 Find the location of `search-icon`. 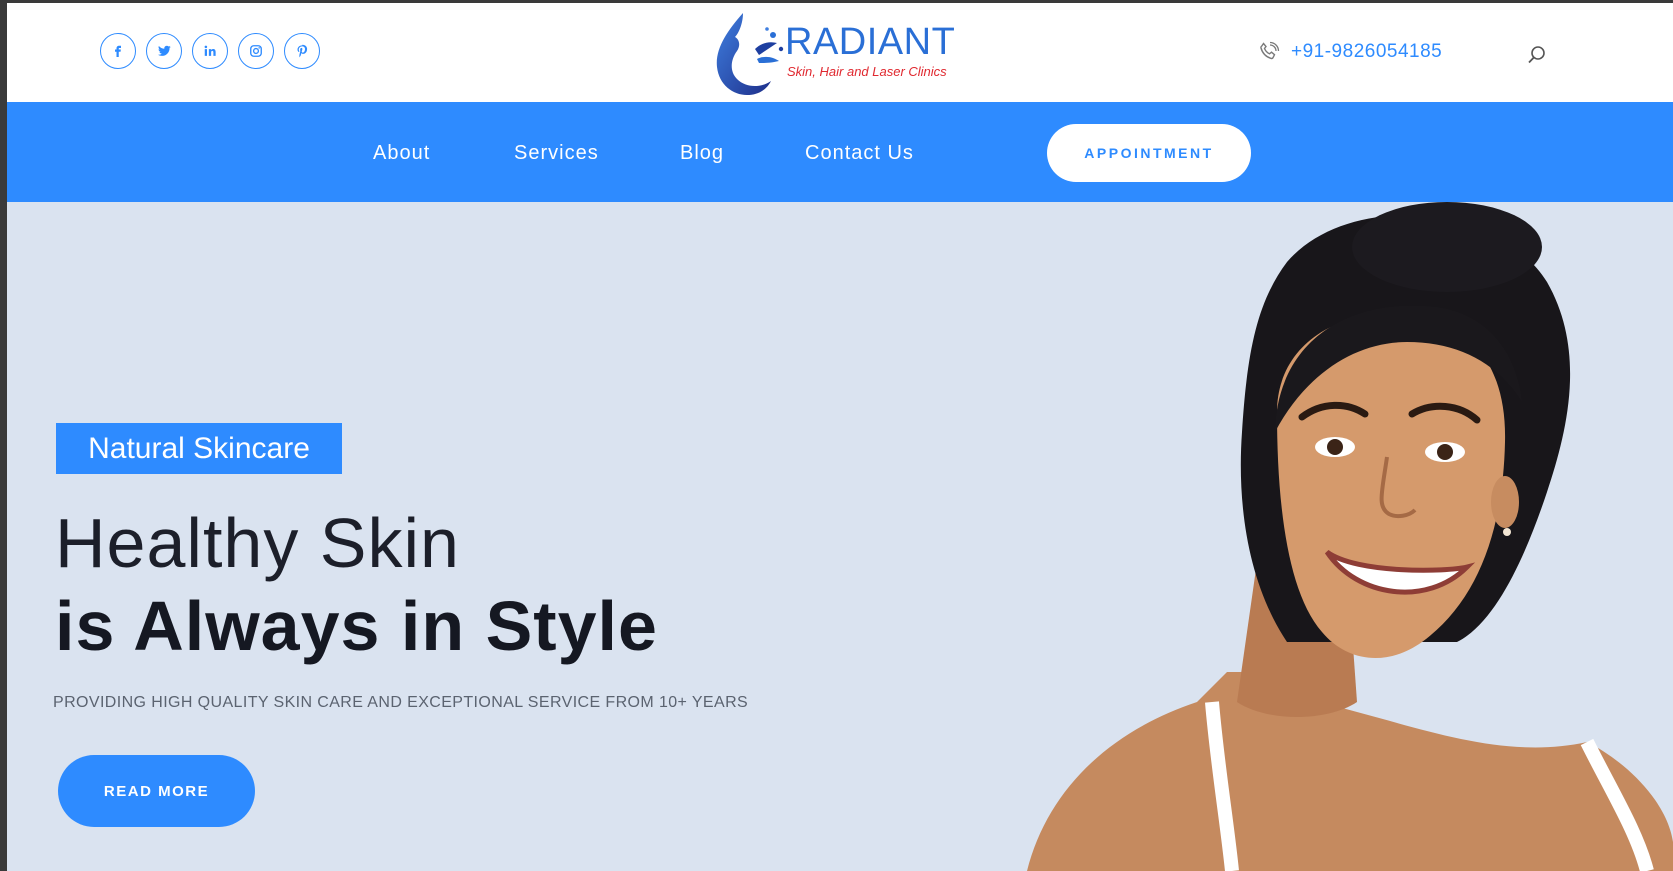

search-icon is located at coordinates (1537, 55).